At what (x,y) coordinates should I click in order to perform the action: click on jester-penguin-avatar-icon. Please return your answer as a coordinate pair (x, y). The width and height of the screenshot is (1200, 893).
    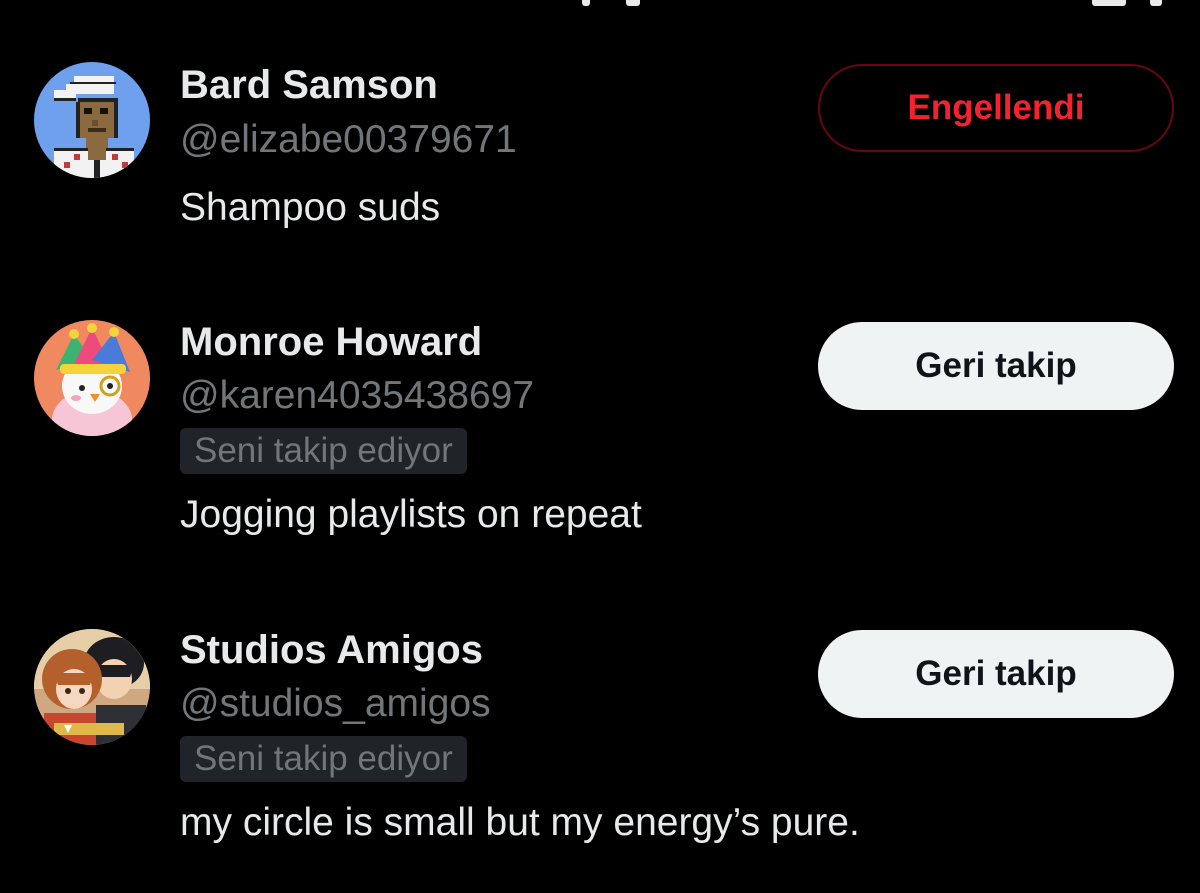
    Looking at the image, I should click on (92, 378).